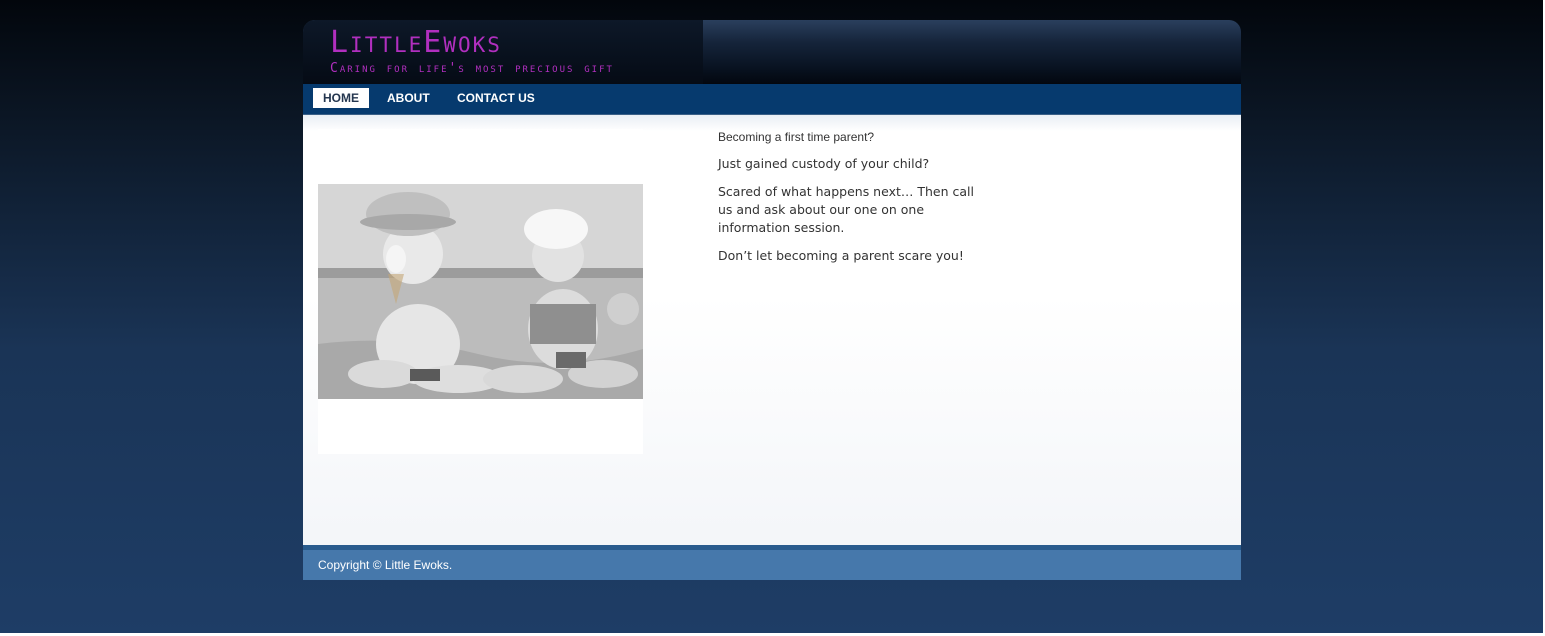  Describe the element at coordinates (341, 98) in the screenshot. I see `nav-item-home: HOME` at that location.